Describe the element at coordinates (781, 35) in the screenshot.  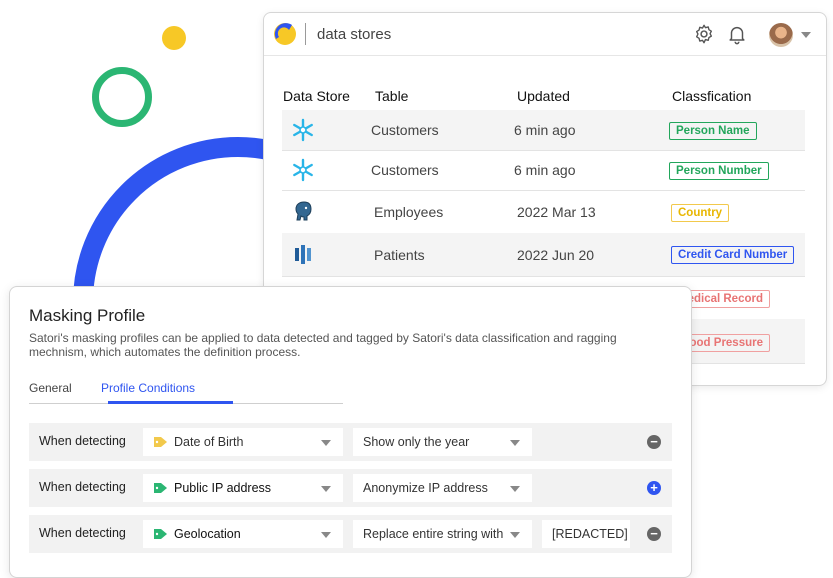
I see `avatar` at that location.